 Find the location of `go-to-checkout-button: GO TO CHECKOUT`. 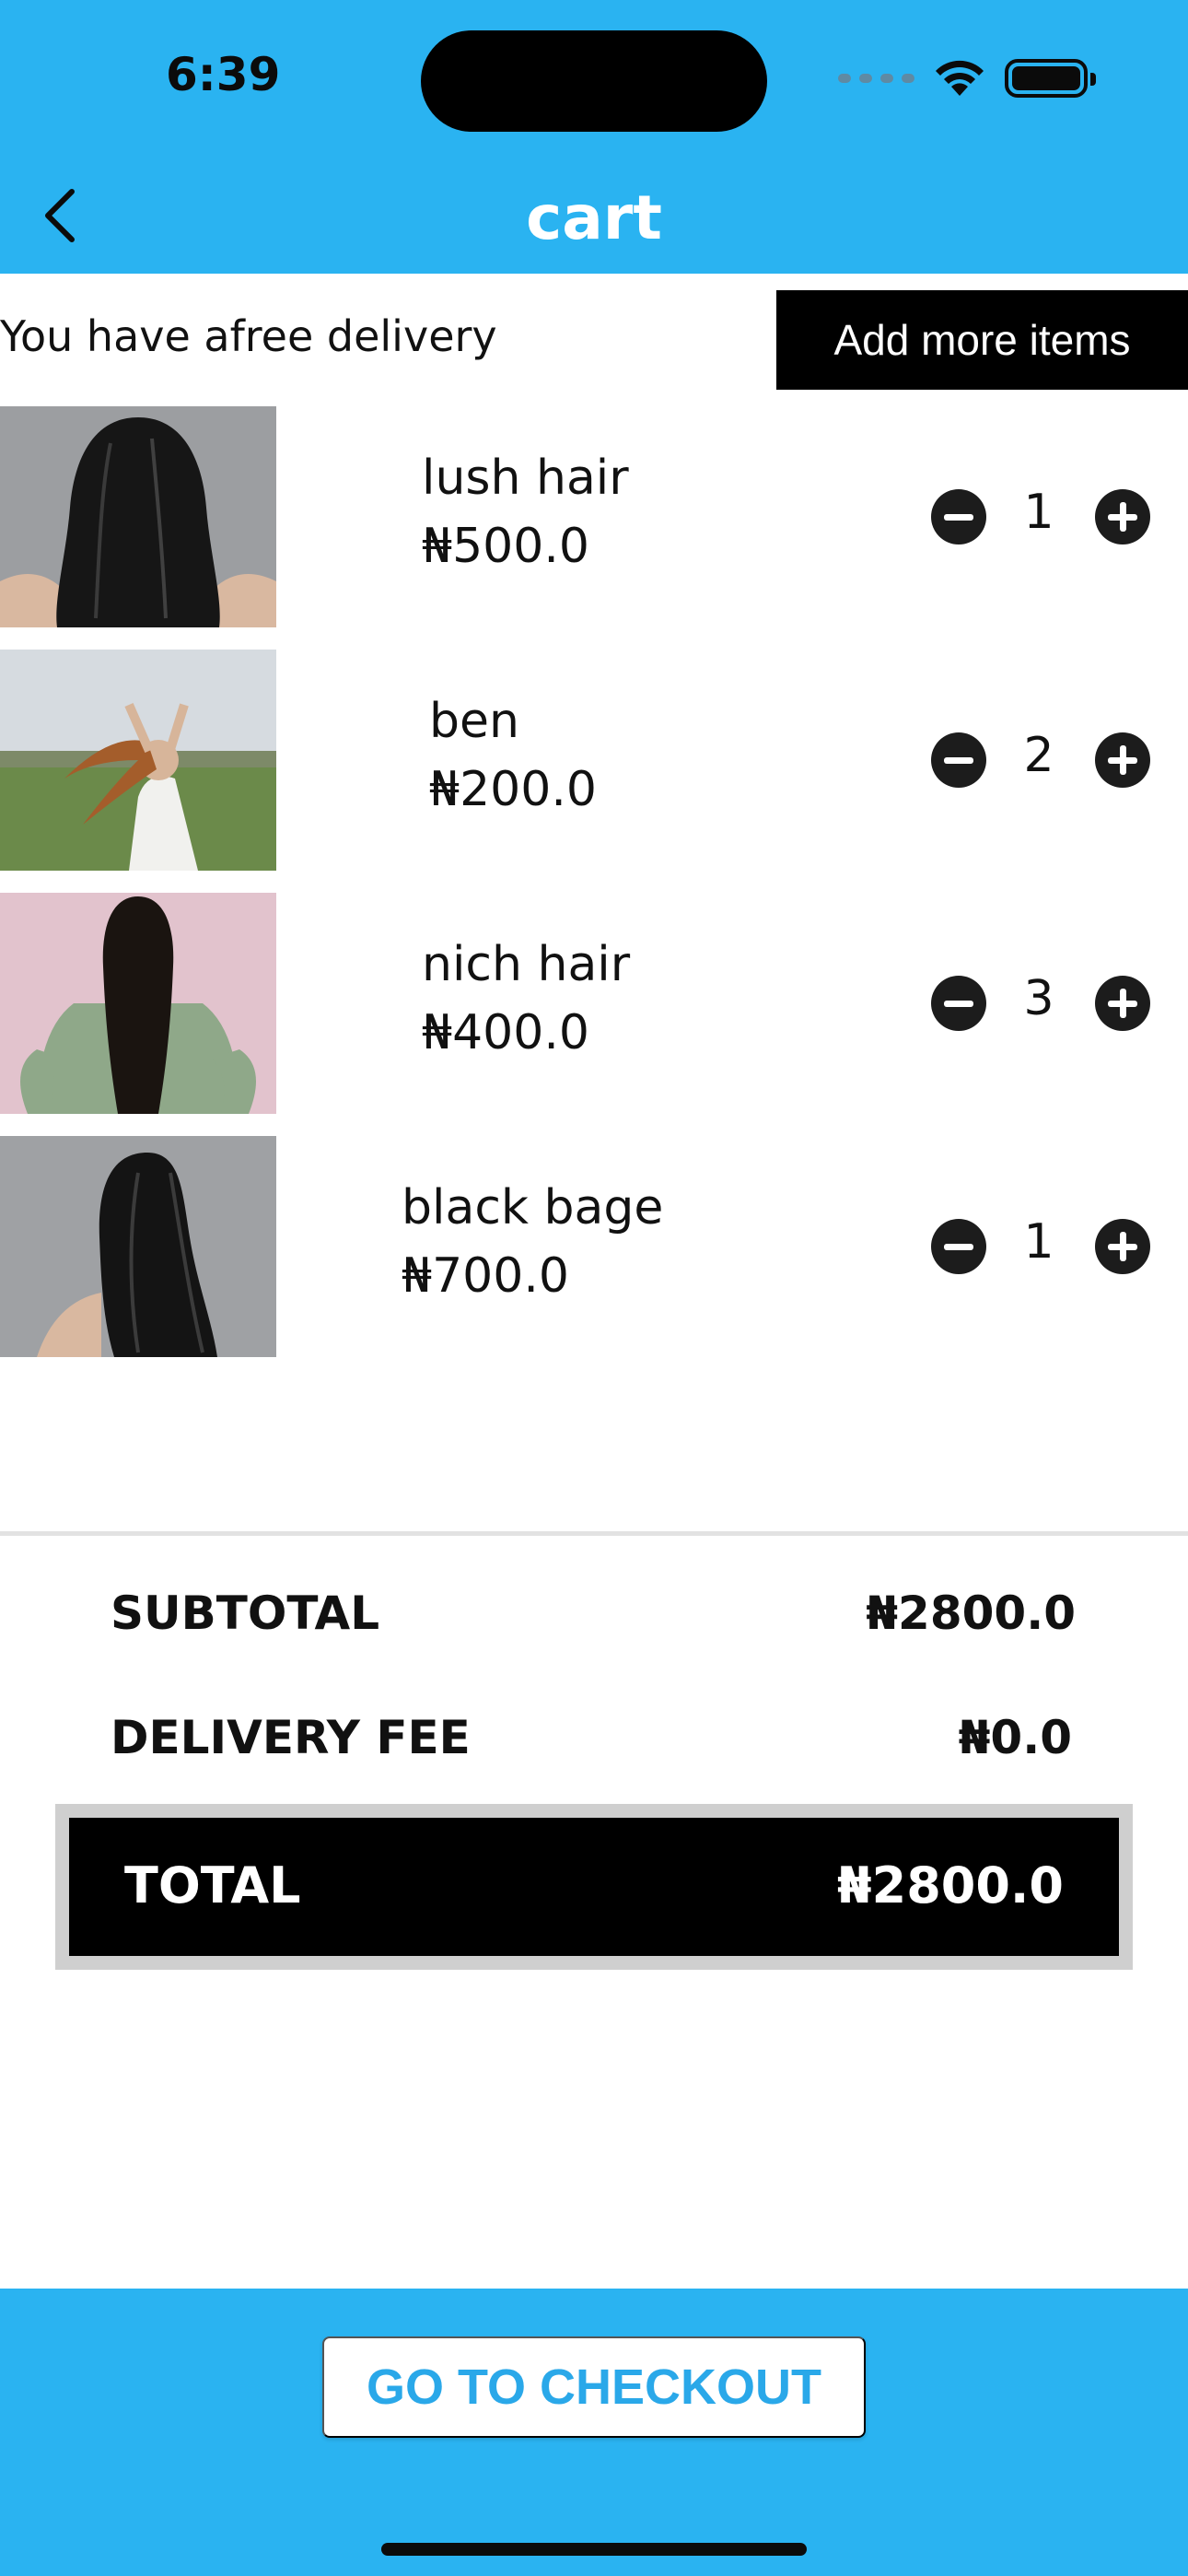

go-to-checkout-button: GO TO CHECKOUT is located at coordinates (594, 2387).